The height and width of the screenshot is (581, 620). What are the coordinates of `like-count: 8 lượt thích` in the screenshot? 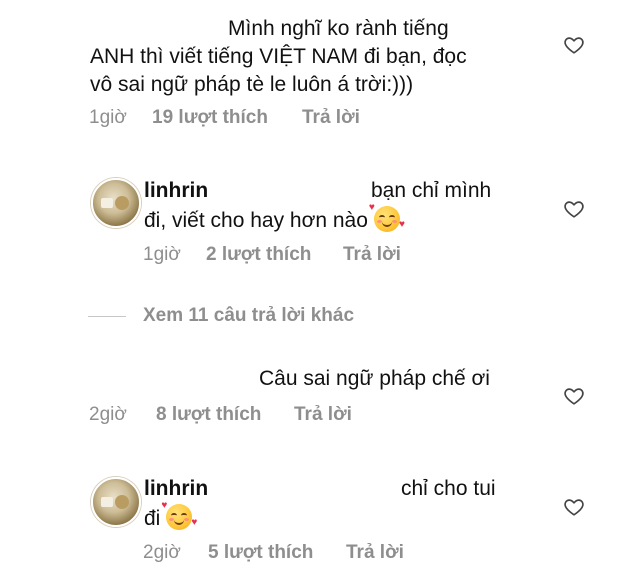 It's located at (208, 415).